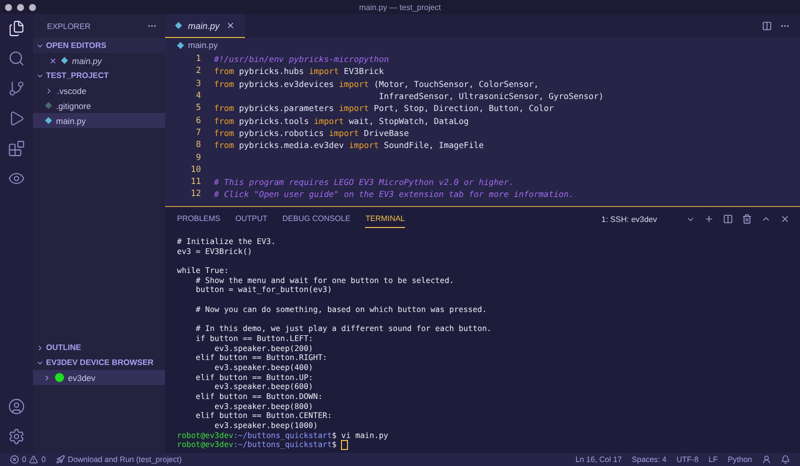 The image size is (800, 466). I want to click on breadcrumb: main.py, so click(203, 45).